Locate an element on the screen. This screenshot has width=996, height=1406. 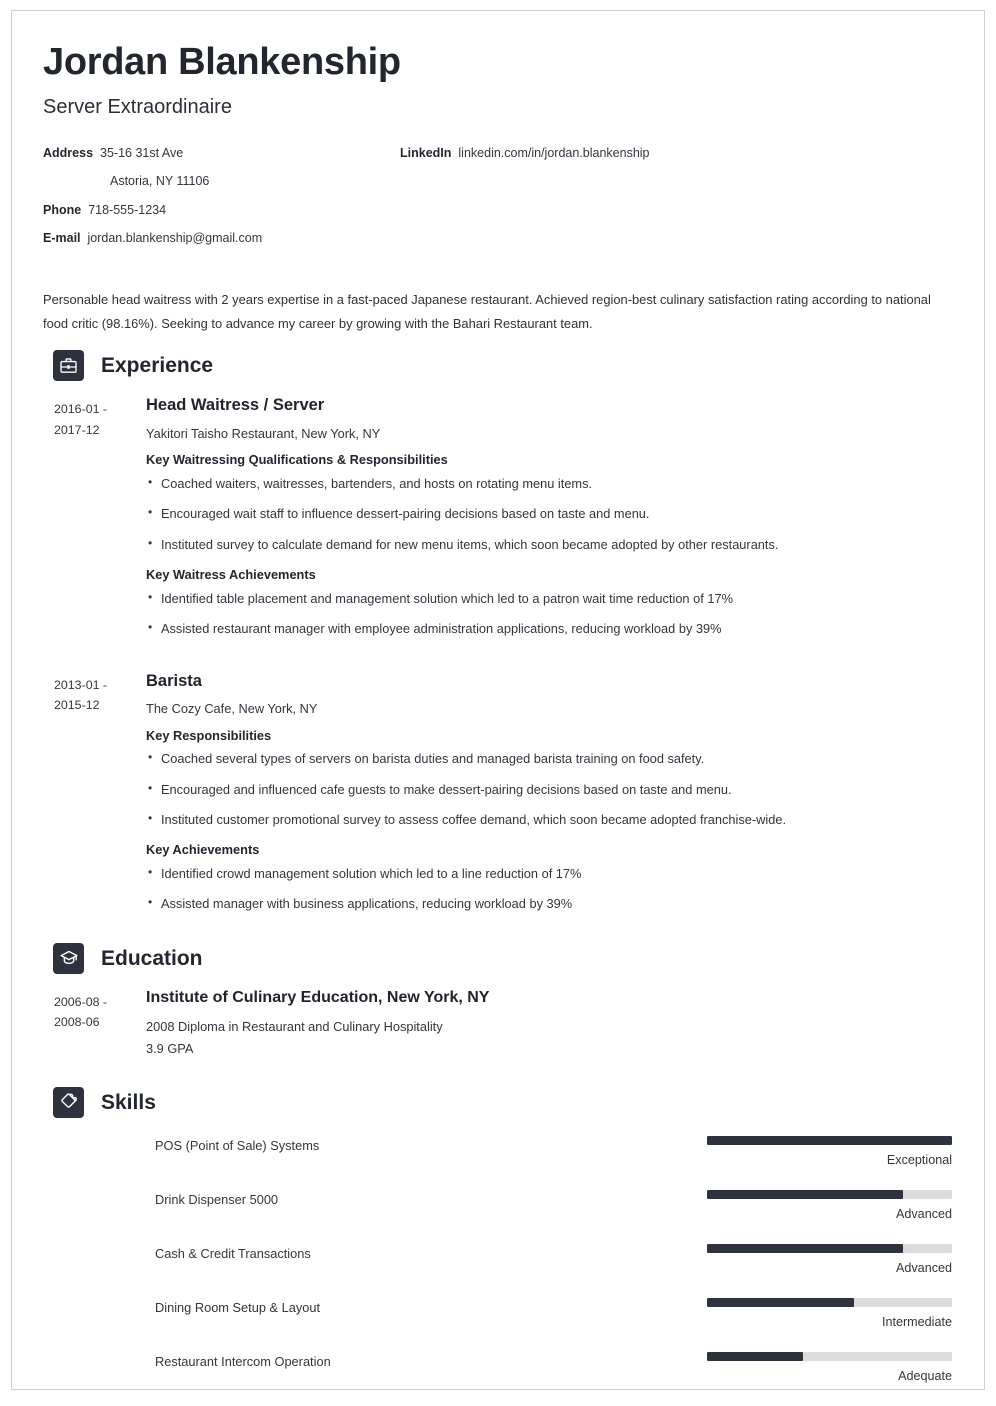
section-header-education: Education is located at coordinates (497, 958).